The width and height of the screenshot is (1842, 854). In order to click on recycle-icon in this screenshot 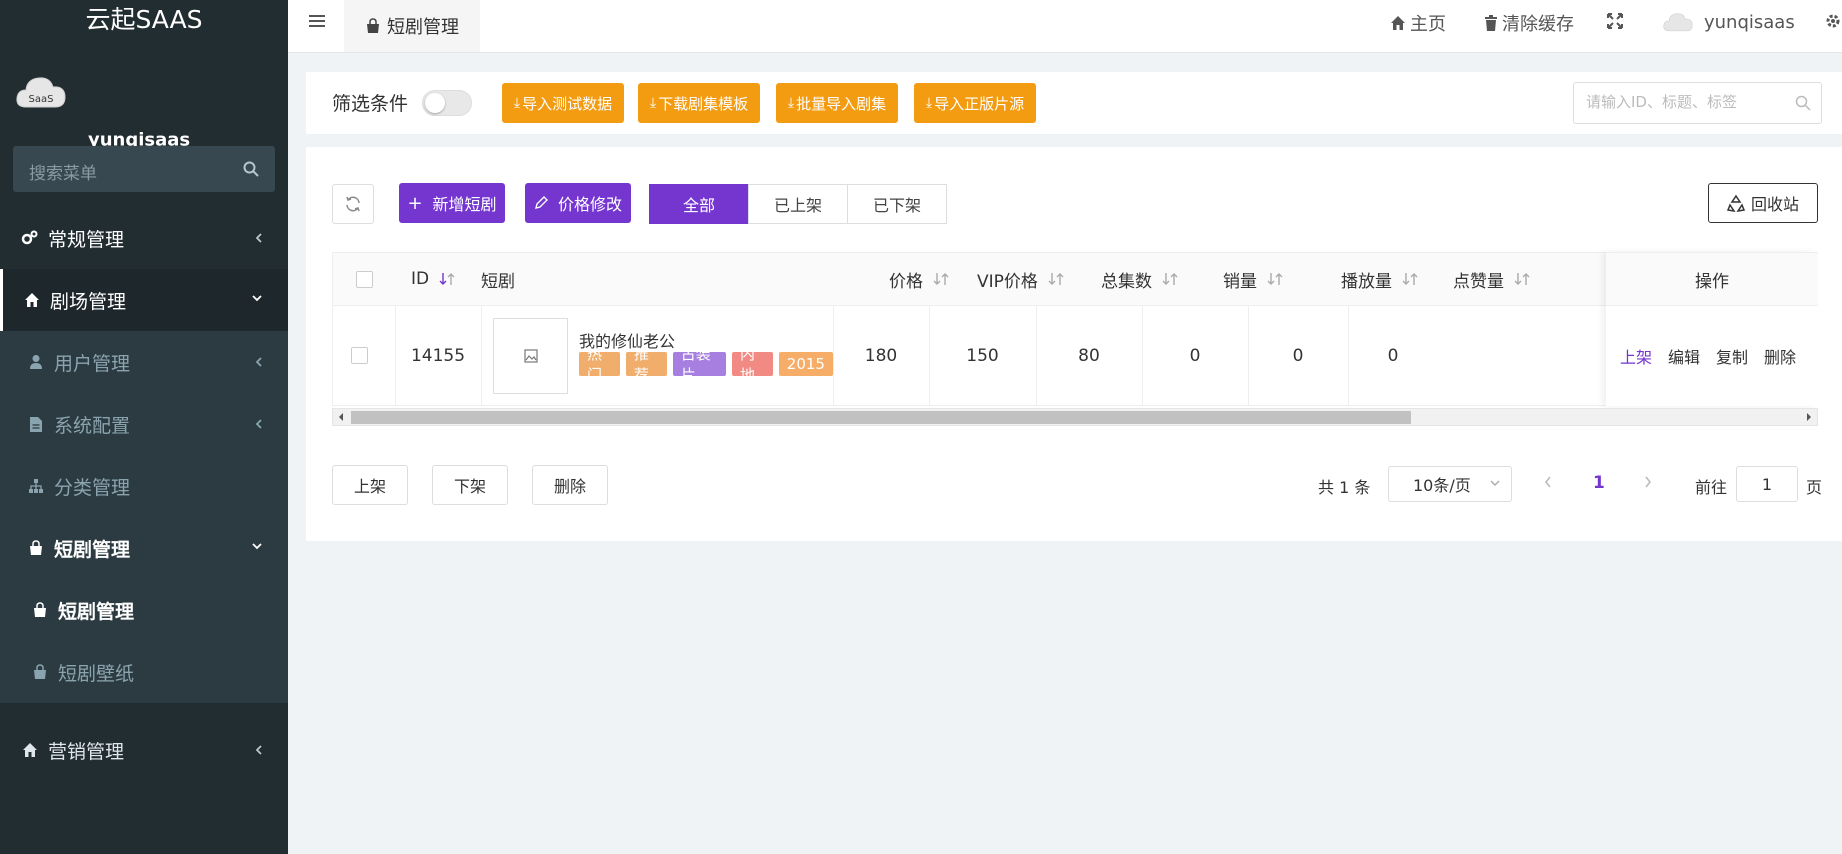, I will do `click(1735, 203)`.